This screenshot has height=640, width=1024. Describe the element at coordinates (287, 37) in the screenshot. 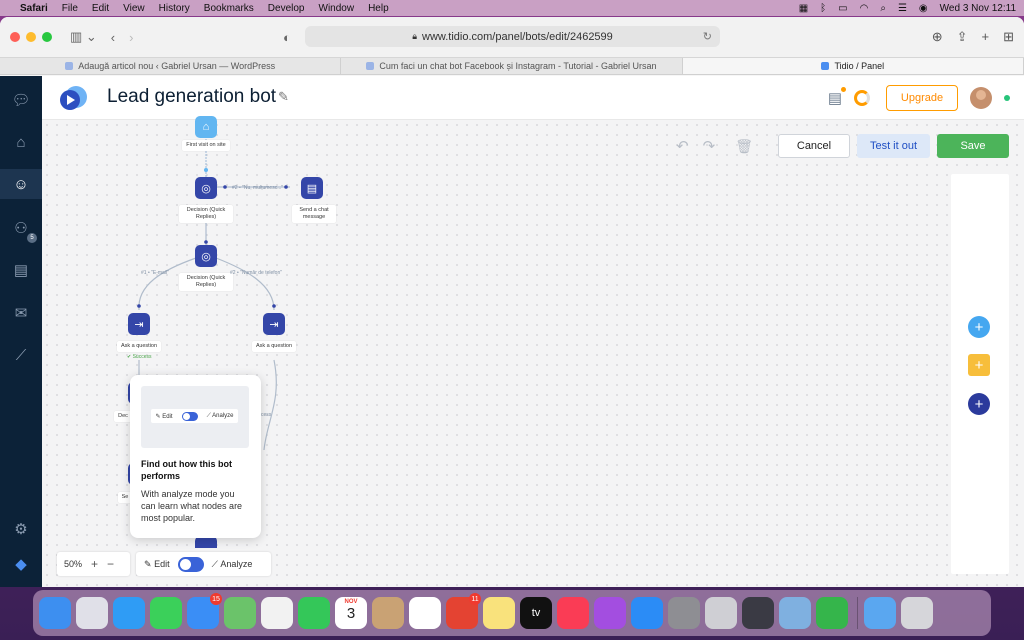

I see `privacy-shield-icon: ◐` at that location.